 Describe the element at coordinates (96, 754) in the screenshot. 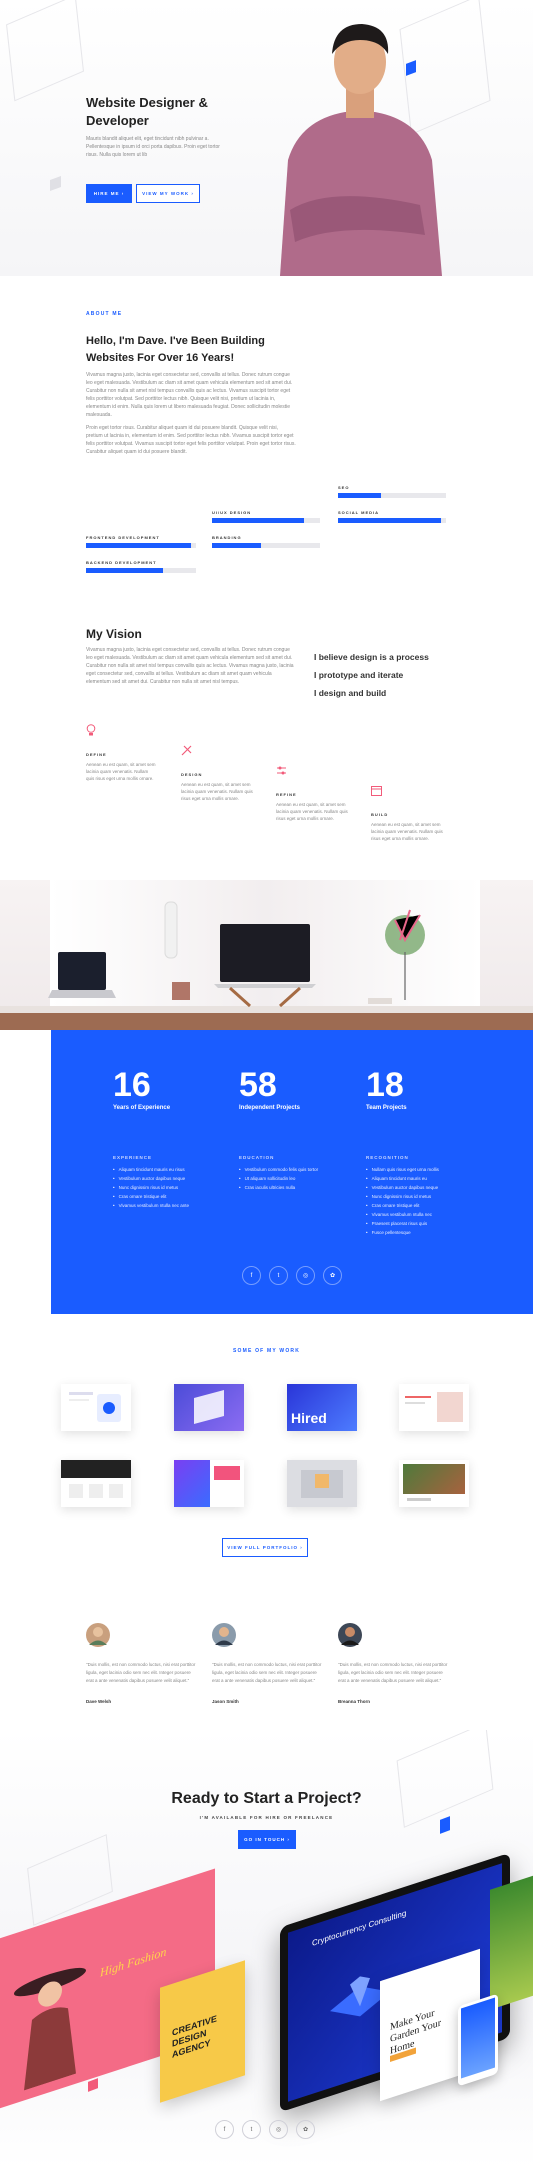

I see `define-title: DEFINE` at that location.